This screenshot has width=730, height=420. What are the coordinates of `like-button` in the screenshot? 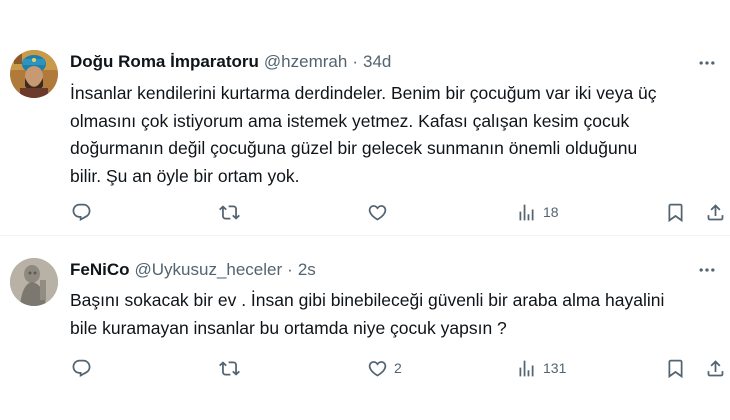 It's located at (380, 212).